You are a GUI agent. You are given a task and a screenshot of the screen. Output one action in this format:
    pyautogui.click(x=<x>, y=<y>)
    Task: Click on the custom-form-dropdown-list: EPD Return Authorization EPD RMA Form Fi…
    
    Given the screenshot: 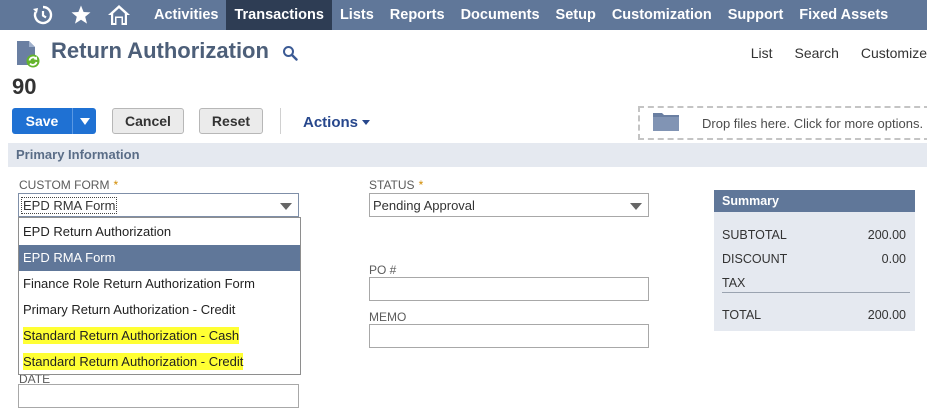 What is the action you would take?
    pyautogui.click(x=159, y=296)
    